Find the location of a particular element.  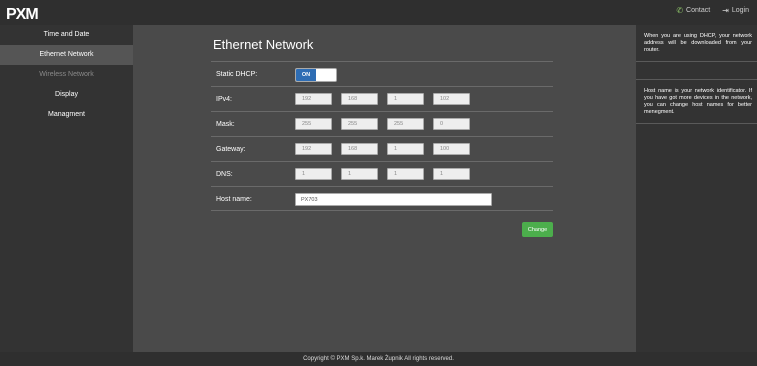

contact-link: ✆ Contact is located at coordinates (693, 10).